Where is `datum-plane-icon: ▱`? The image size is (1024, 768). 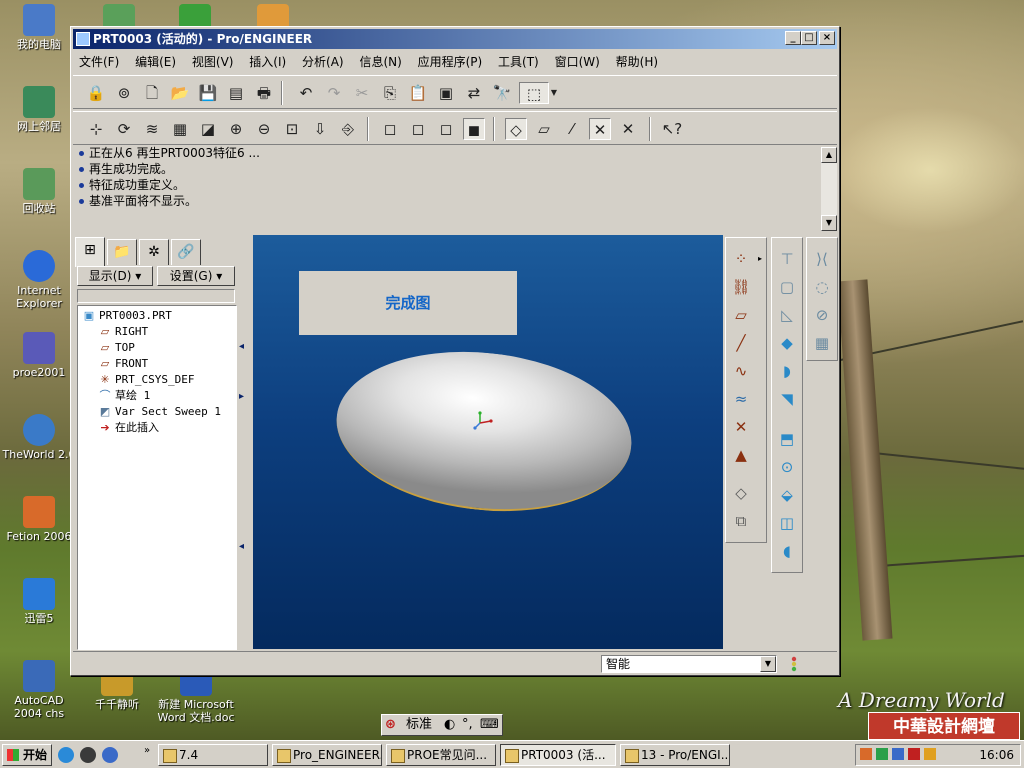
datum-plane-icon: ▱ is located at coordinates (741, 315).